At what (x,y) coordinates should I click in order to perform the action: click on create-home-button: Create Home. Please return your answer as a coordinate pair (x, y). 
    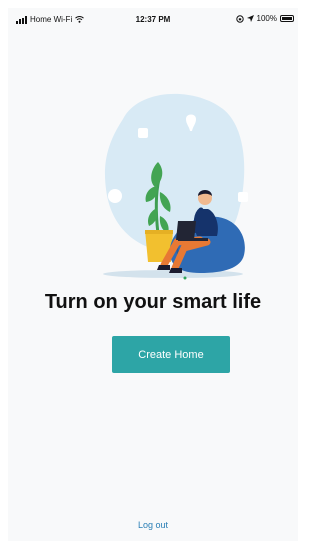
    Looking at the image, I should click on (171, 354).